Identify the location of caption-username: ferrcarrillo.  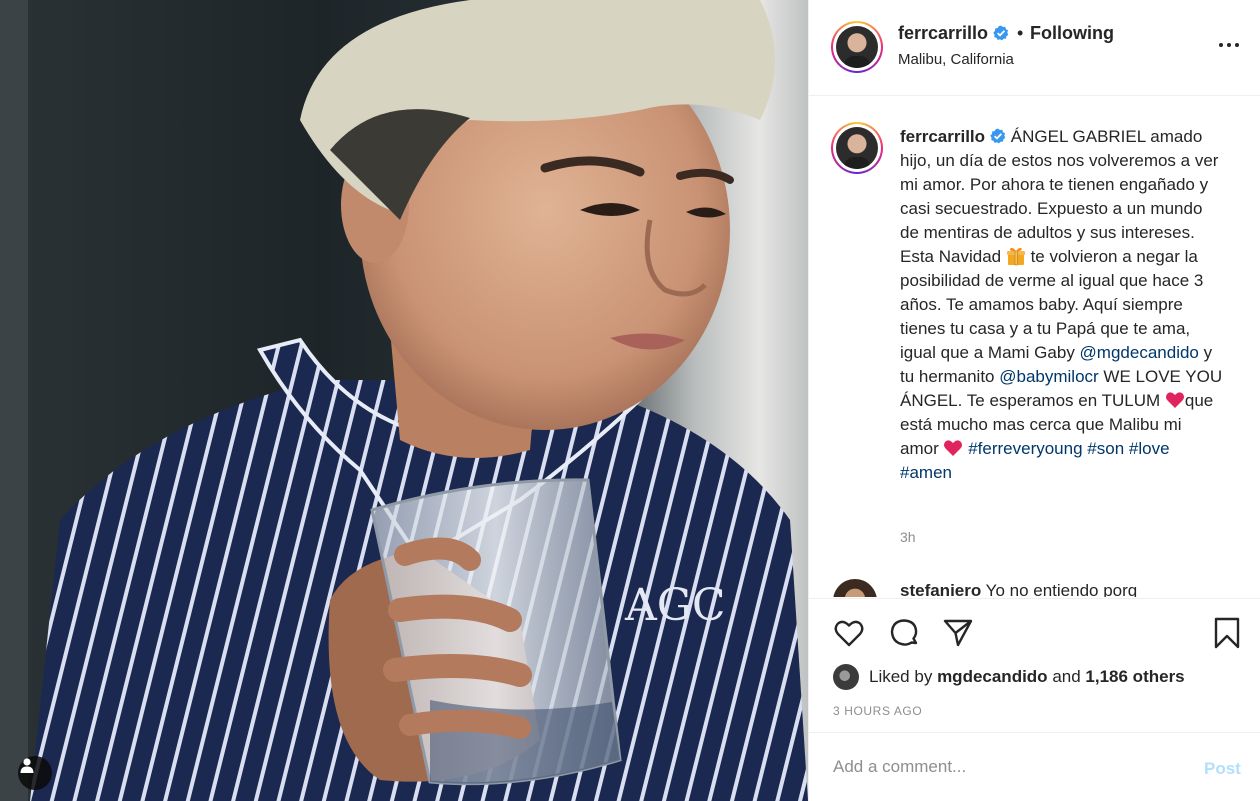
(942, 136).